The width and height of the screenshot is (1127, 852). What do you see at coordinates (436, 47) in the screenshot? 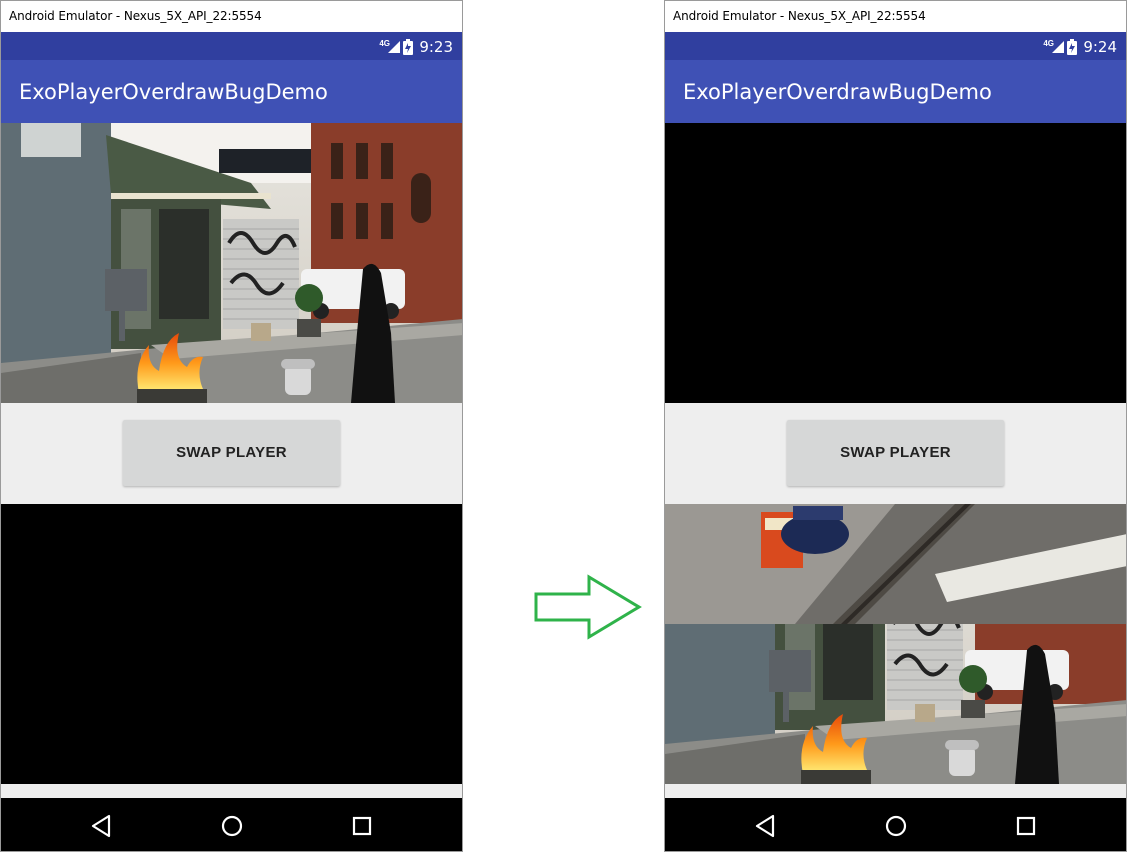
I see `status-clock: 9:23` at bounding box center [436, 47].